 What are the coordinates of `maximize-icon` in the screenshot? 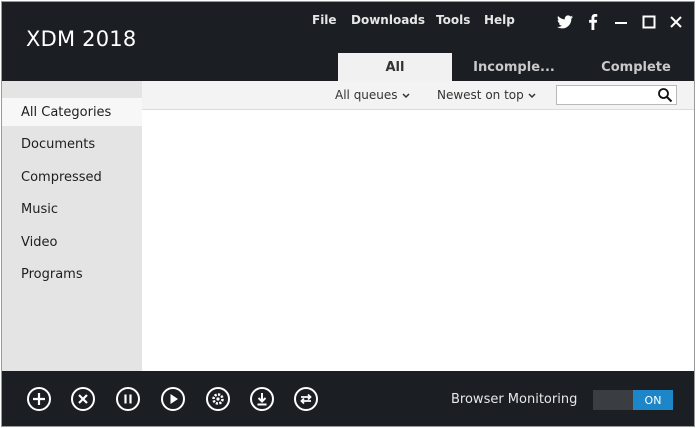 It's located at (649, 22).